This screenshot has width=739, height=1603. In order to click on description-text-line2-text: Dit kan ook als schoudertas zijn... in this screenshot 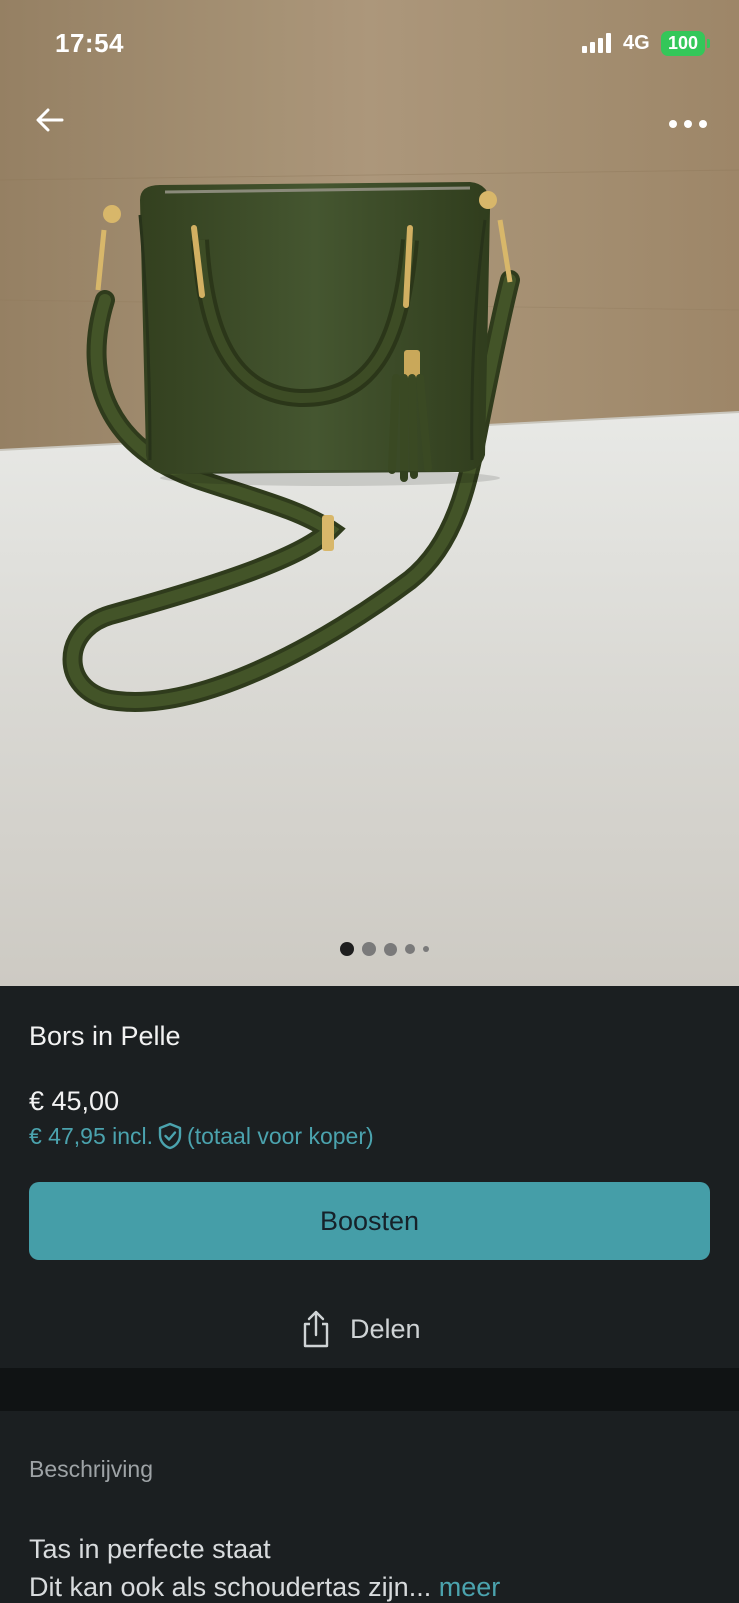, I will do `click(230, 1587)`.